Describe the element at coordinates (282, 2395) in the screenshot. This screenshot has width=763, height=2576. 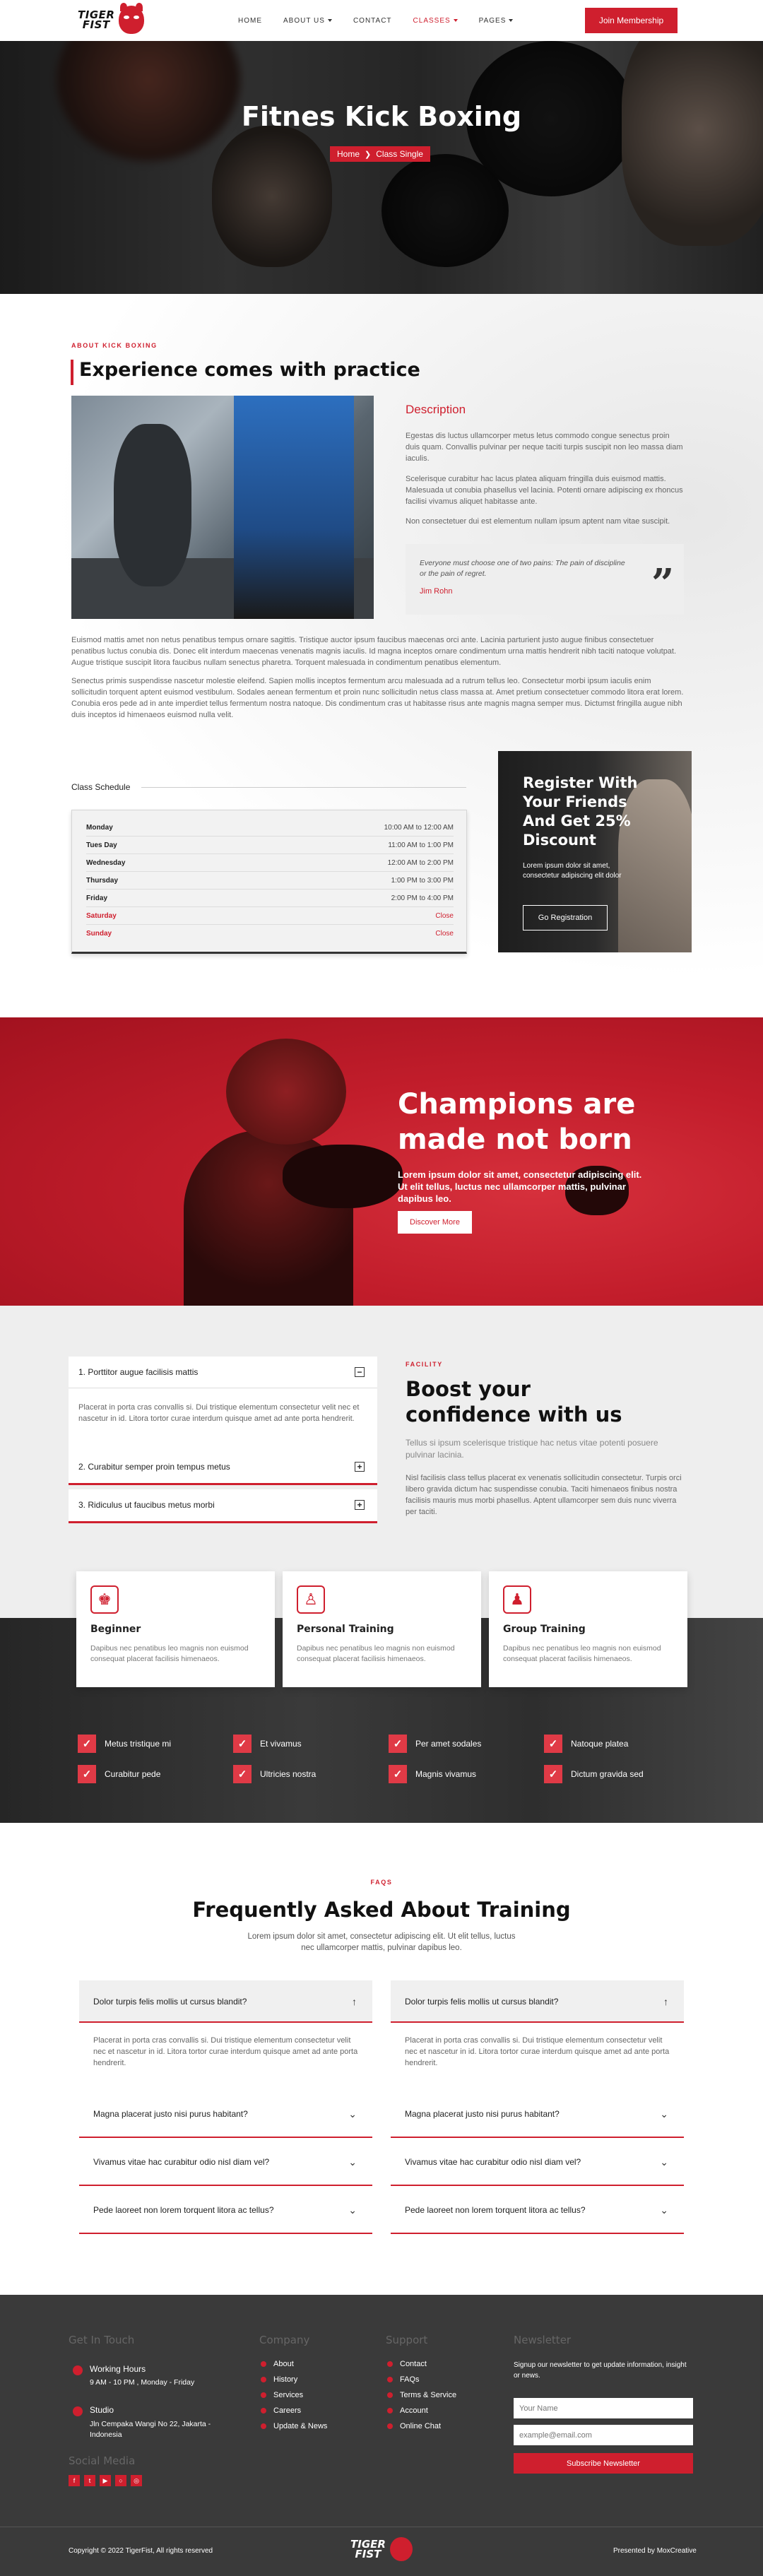
I see `footer-link: Services` at that location.